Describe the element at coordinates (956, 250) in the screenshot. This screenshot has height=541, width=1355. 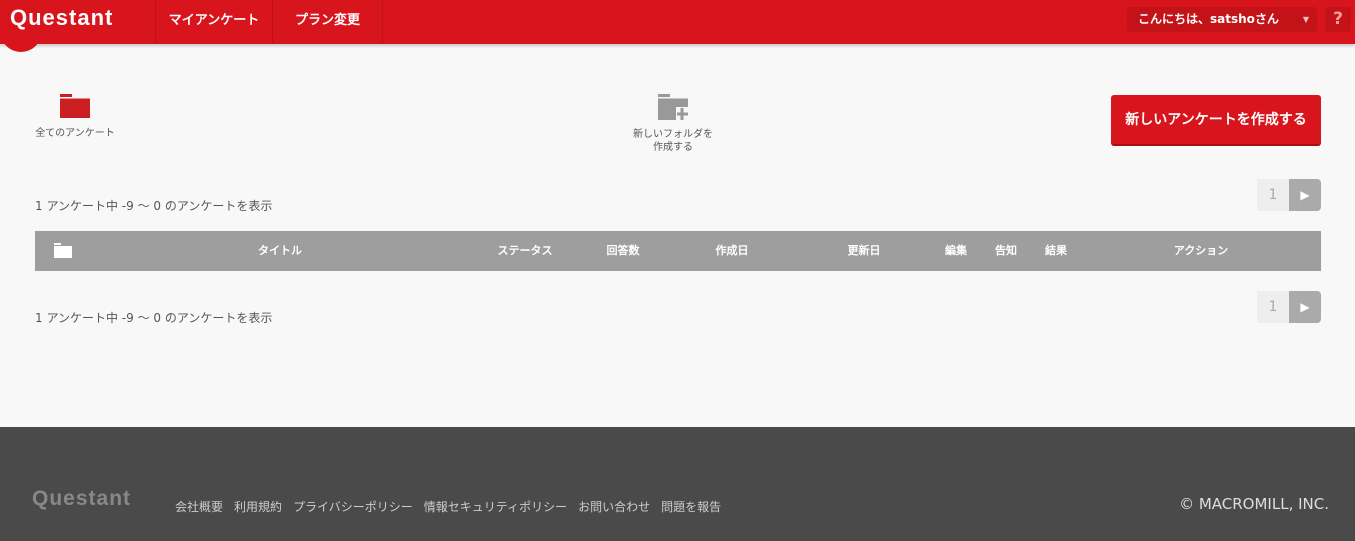
I see `col-edit: 編集` at that location.